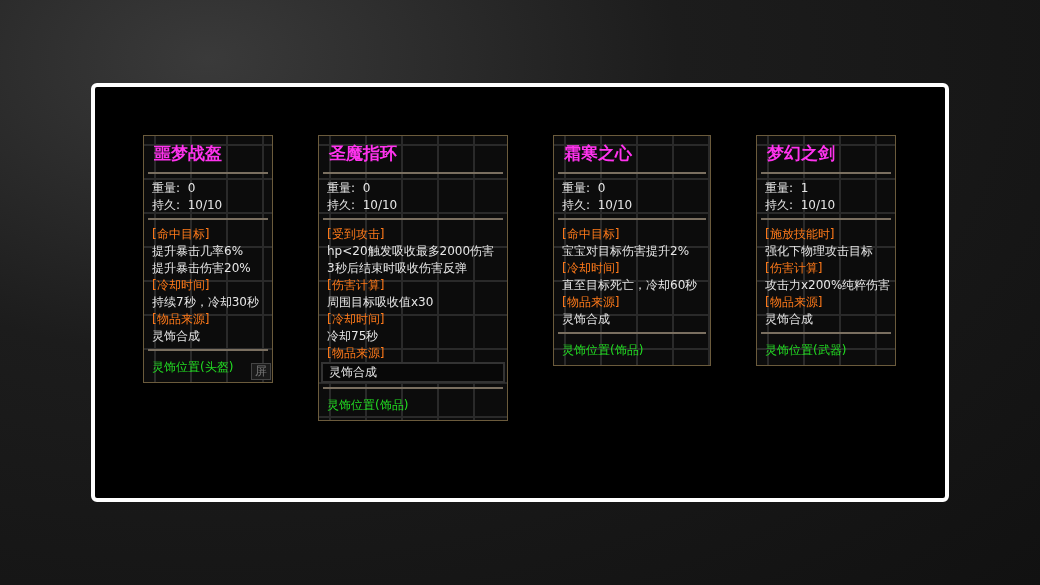 The image size is (1040, 585). I want to click on item-title: 噩梦战盔, so click(188, 153).